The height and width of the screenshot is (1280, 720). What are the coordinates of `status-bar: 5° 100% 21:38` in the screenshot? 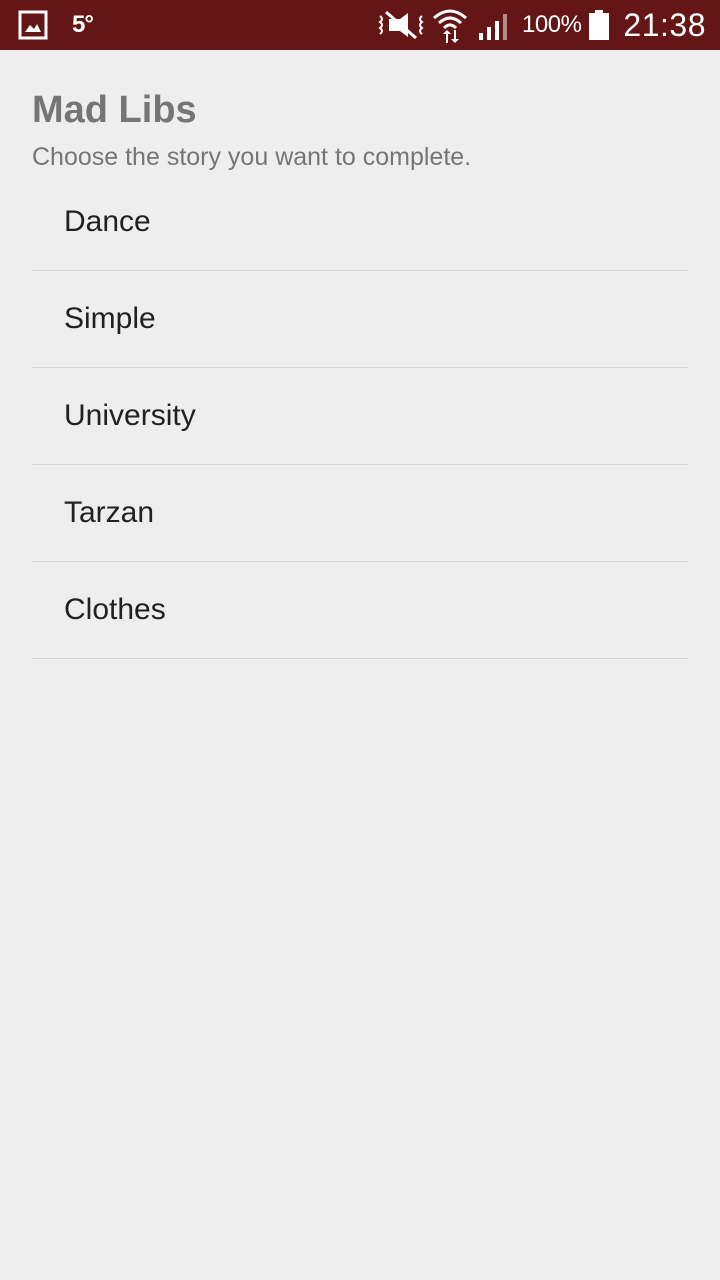 It's located at (360, 25).